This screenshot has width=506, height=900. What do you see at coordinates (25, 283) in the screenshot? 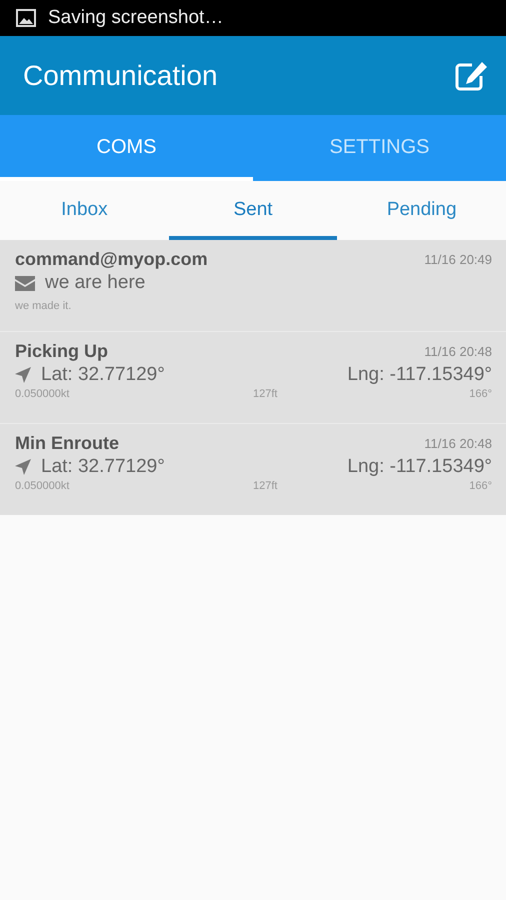
I see `envelope-icon` at bounding box center [25, 283].